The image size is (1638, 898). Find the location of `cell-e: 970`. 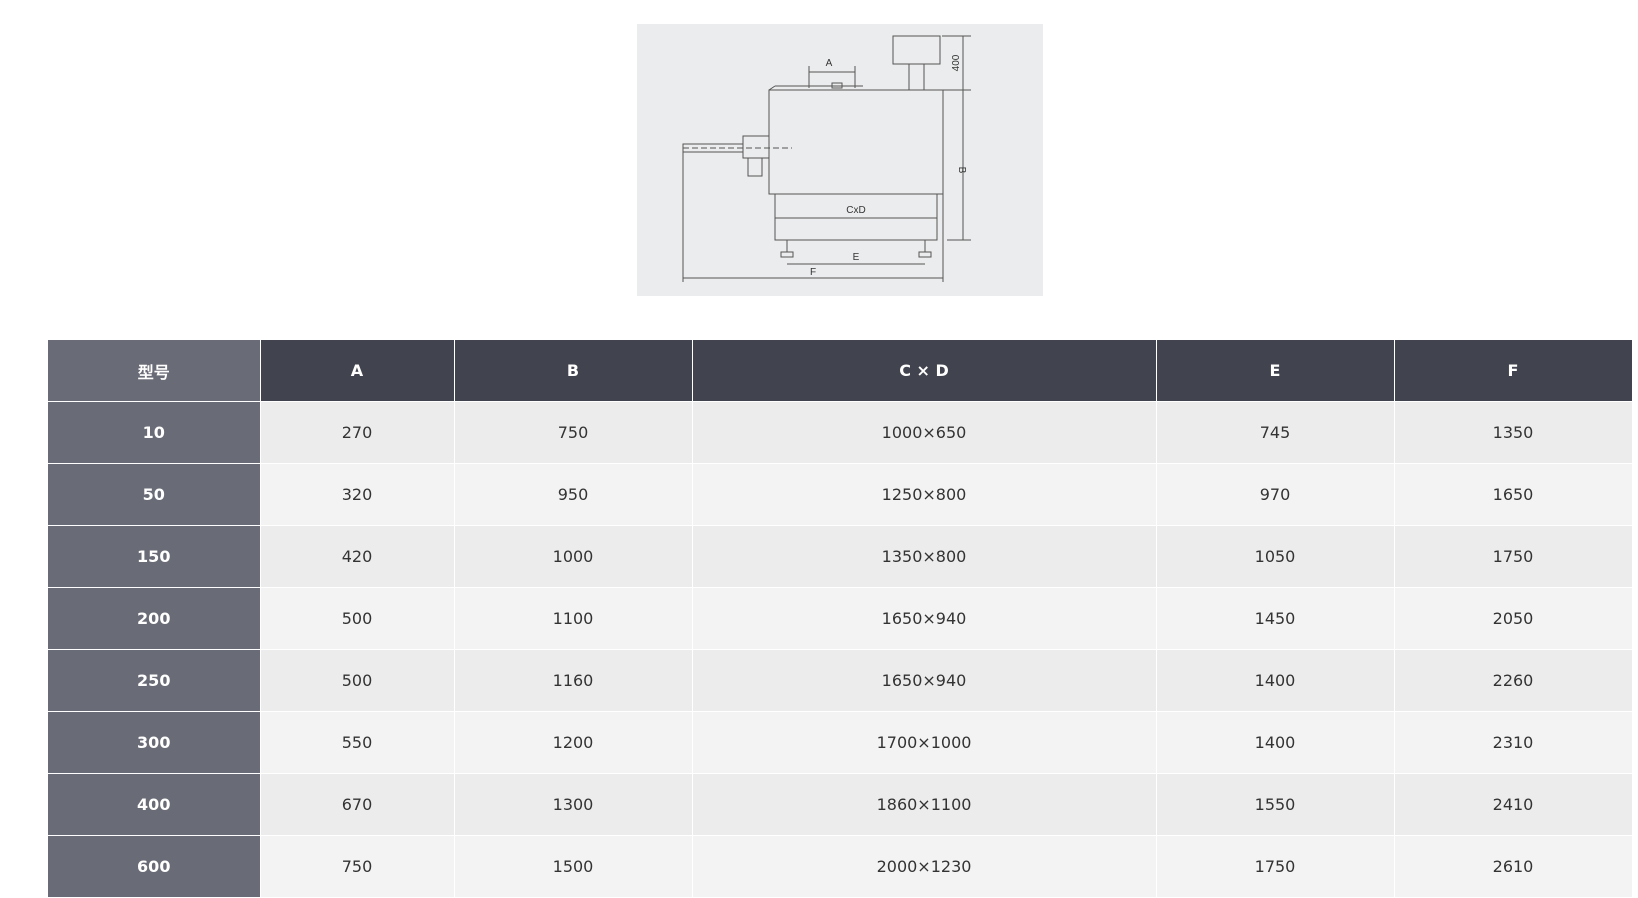

cell-e: 970 is located at coordinates (1275, 494).